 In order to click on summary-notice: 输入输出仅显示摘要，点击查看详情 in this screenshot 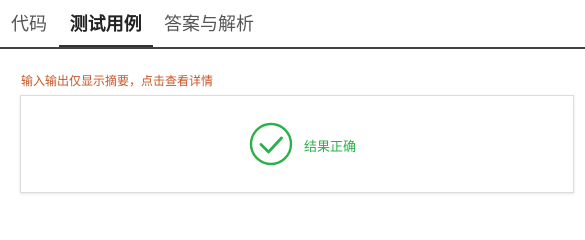, I will do `click(117, 81)`.